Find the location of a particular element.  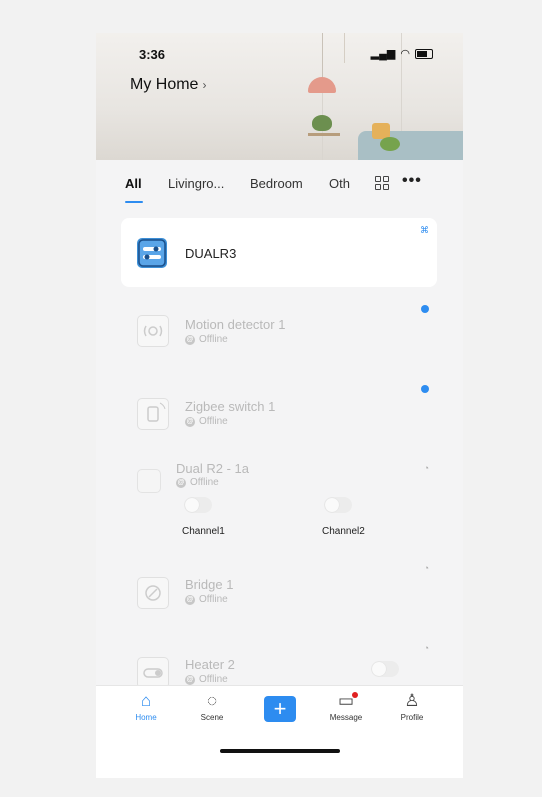

nav-home: ⌂ Home is located at coordinates (146, 706).